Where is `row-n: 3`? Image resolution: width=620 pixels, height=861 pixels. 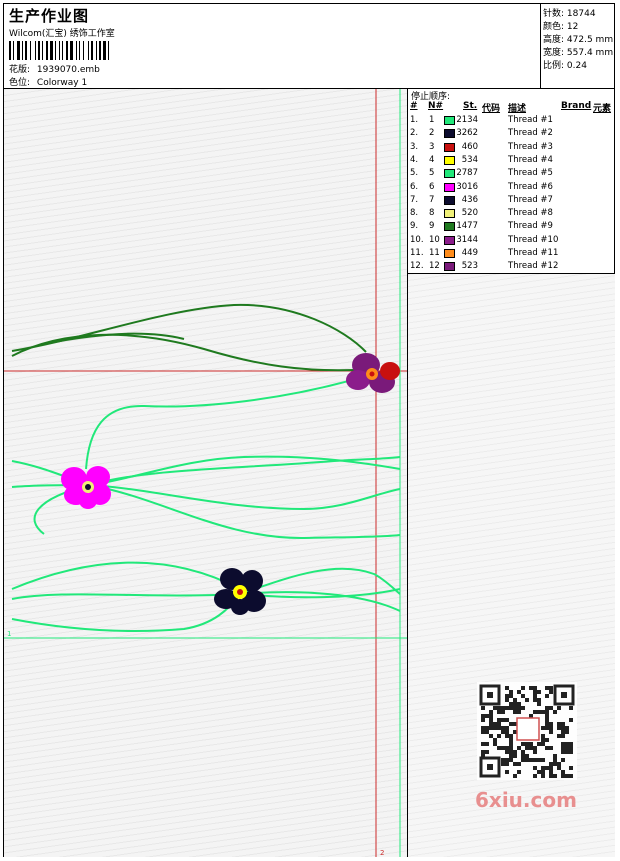
row-n: 3 is located at coordinates (432, 146).